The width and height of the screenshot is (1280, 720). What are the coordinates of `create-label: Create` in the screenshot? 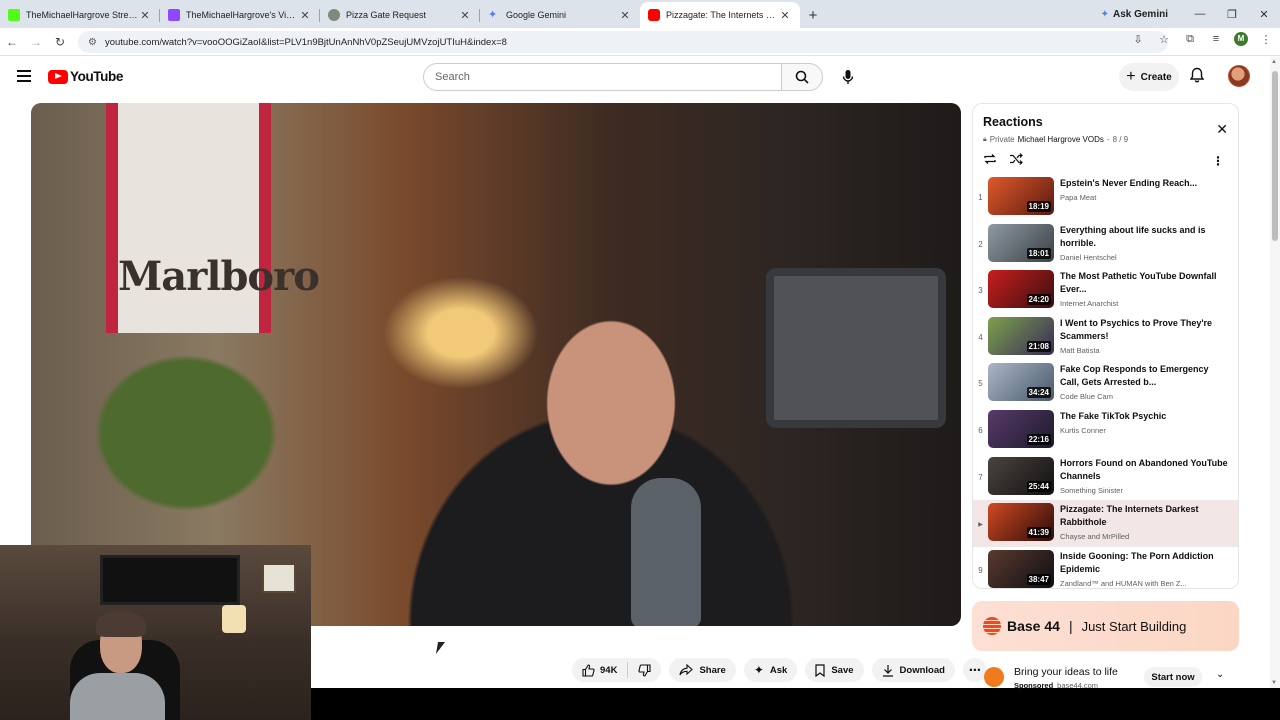 It's located at (1156, 77).